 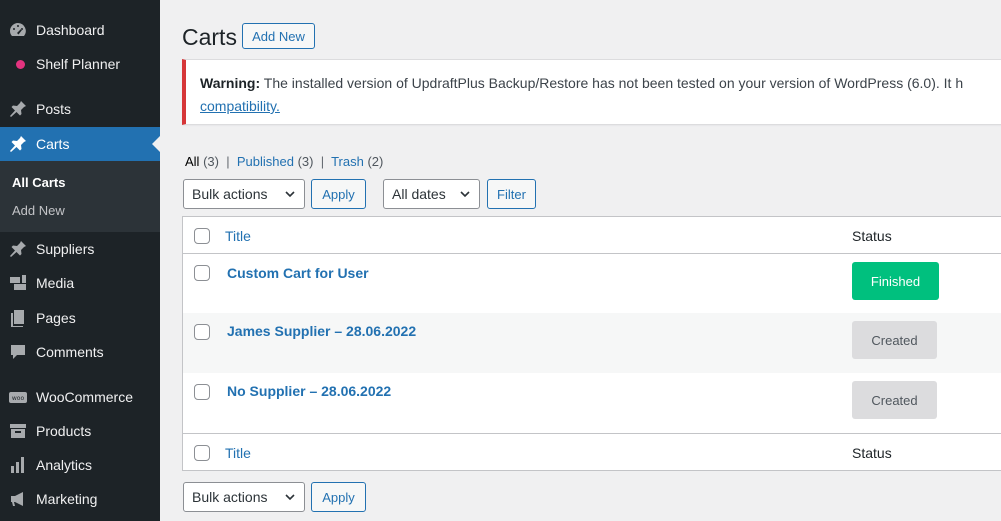 What do you see at coordinates (18, 465) in the screenshot?
I see `bar-chart-icon` at bounding box center [18, 465].